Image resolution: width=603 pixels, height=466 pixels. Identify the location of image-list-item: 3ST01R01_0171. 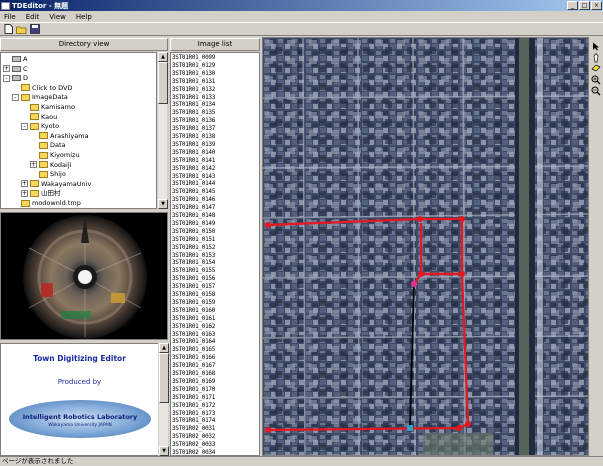
(193, 398).